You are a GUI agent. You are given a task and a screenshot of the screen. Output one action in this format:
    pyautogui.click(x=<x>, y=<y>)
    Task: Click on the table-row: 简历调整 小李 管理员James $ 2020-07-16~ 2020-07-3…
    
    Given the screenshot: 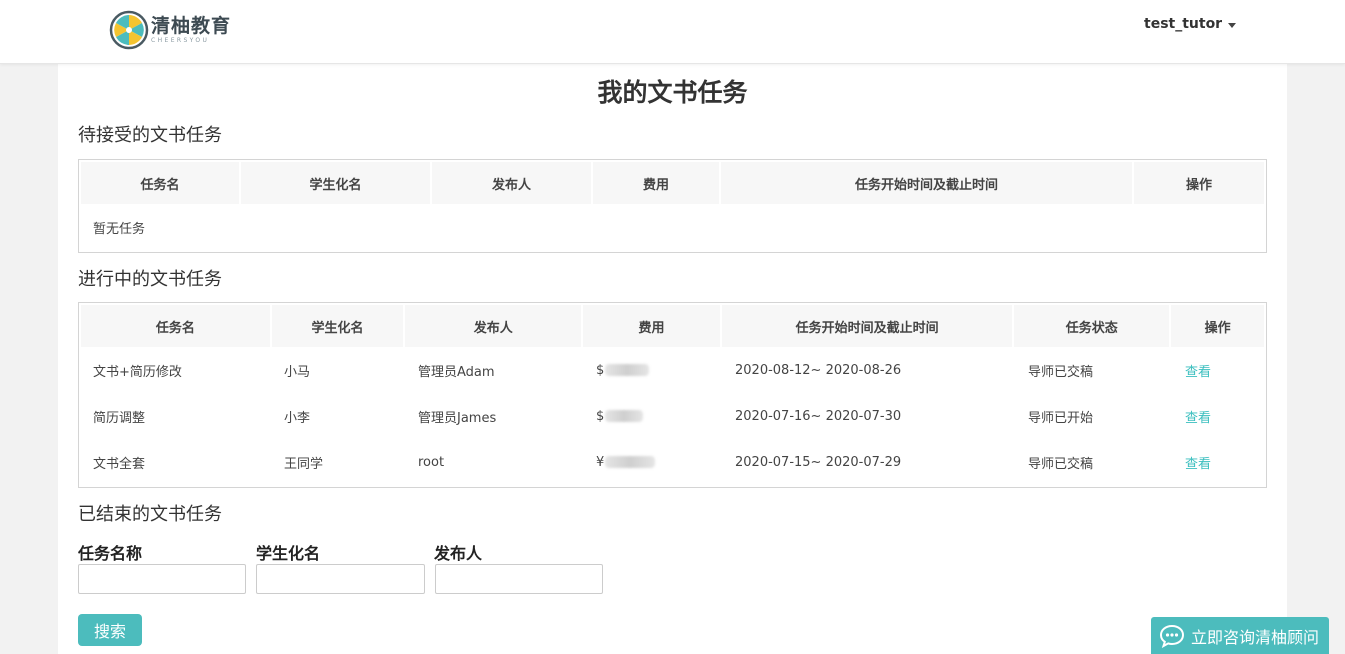 What is the action you would take?
    pyautogui.click(x=672, y=416)
    